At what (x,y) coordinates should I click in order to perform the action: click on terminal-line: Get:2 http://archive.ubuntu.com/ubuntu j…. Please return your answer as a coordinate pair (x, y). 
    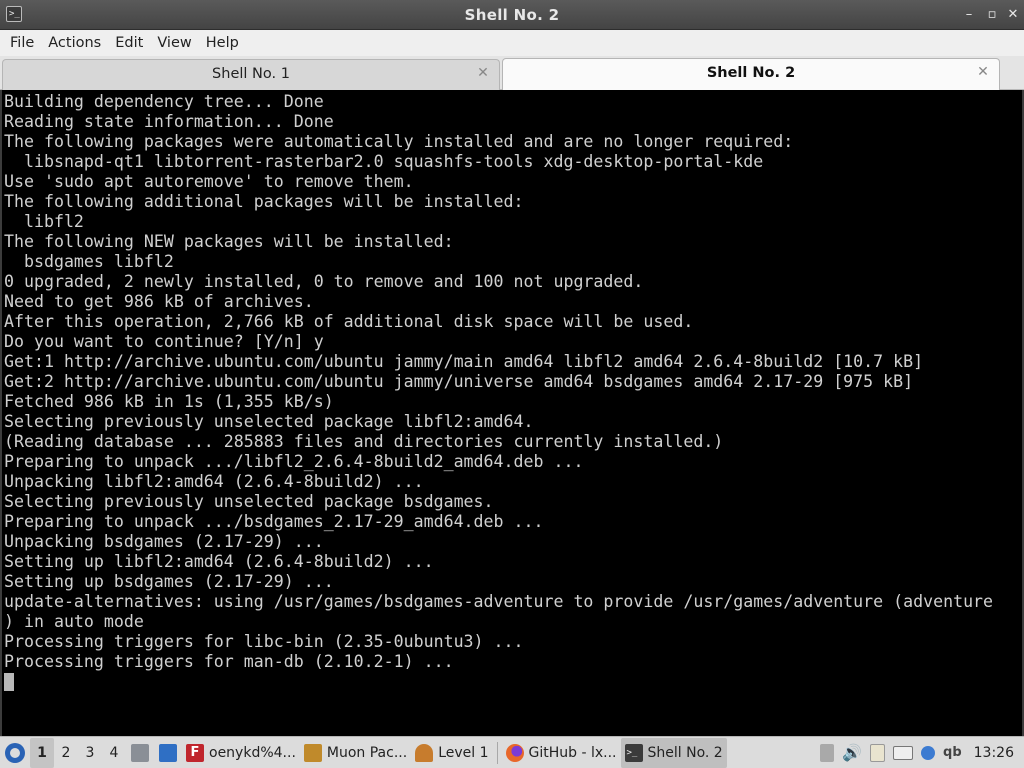
    Looking at the image, I should click on (459, 381).